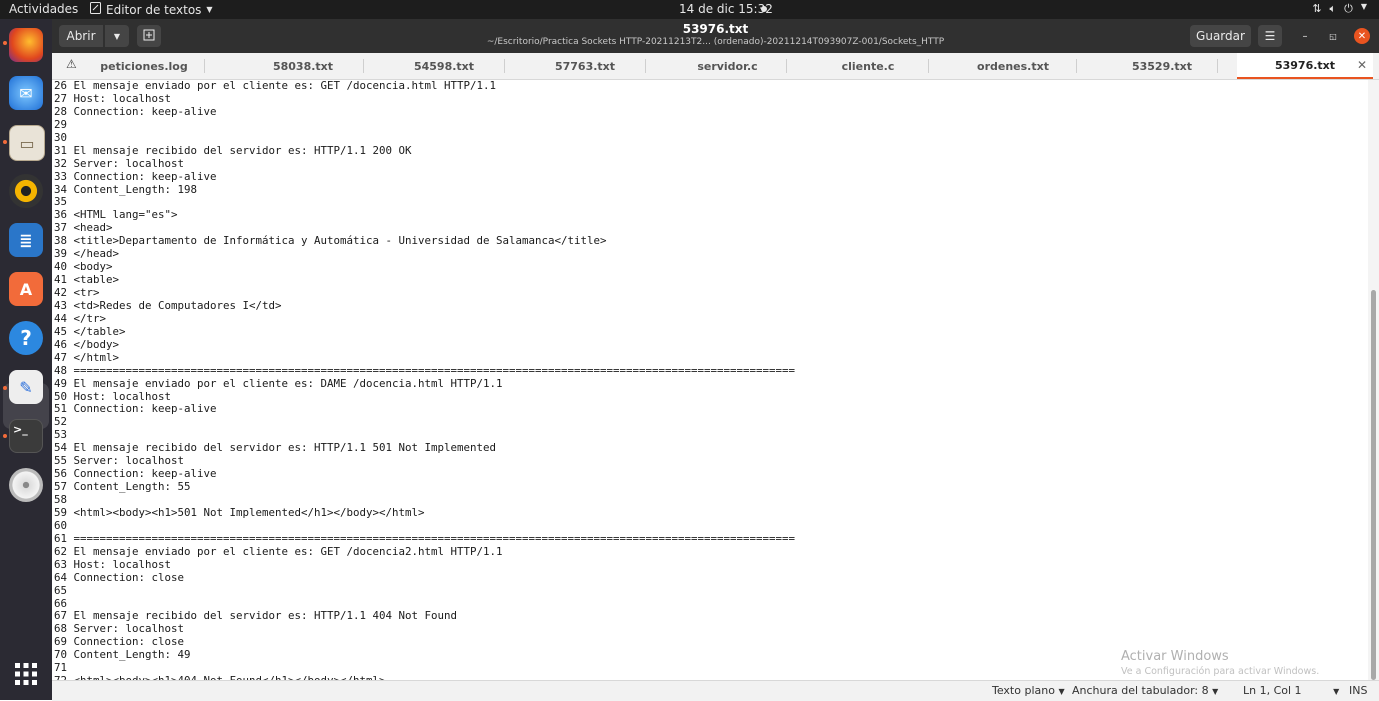 The width and height of the screenshot is (1379, 701). I want to click on tab-label: 53976.txt, so click(1305, 65).